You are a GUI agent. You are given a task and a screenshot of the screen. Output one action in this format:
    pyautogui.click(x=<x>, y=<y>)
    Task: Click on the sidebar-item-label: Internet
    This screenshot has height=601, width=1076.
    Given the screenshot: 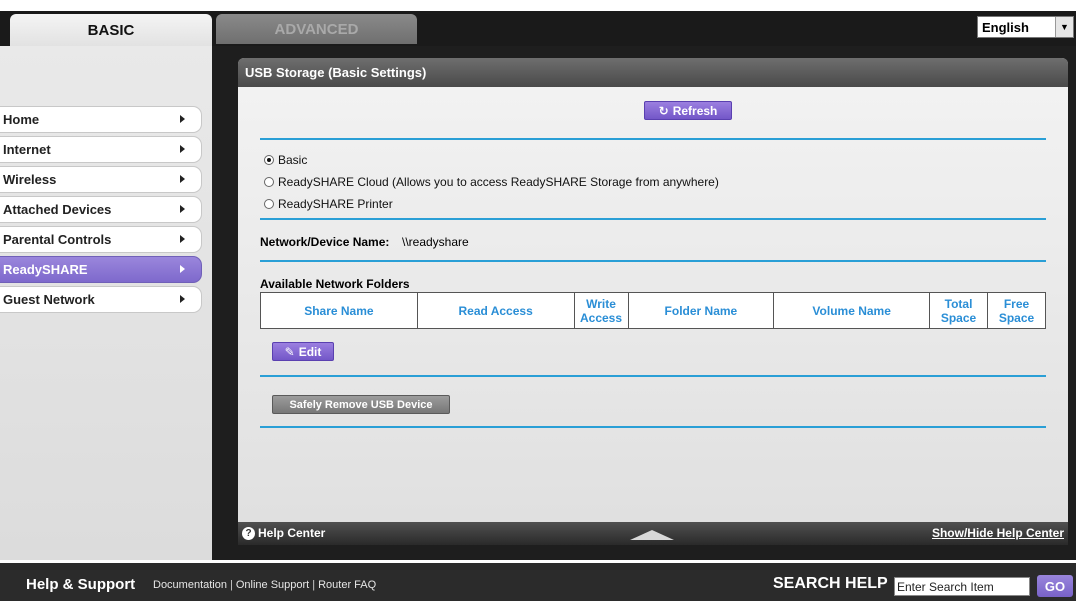 What is the action you would take?
    pyautogui.click(x=27, y=149)
    